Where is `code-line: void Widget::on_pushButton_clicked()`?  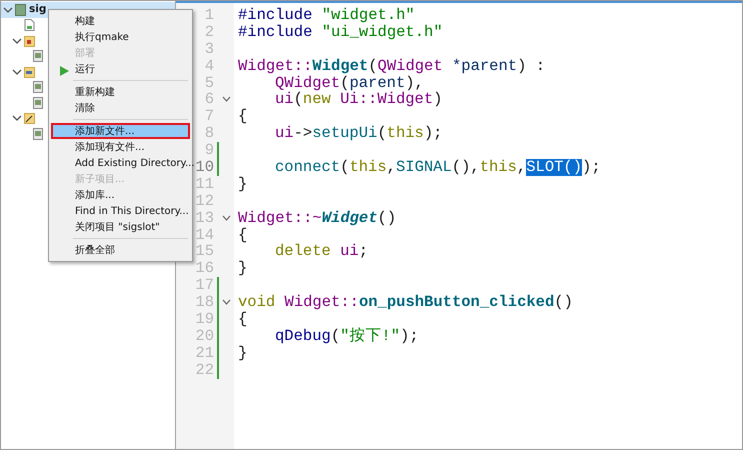
code-line: void Widget::on_pushButton_clicked() is located at coordinates (405, 303).